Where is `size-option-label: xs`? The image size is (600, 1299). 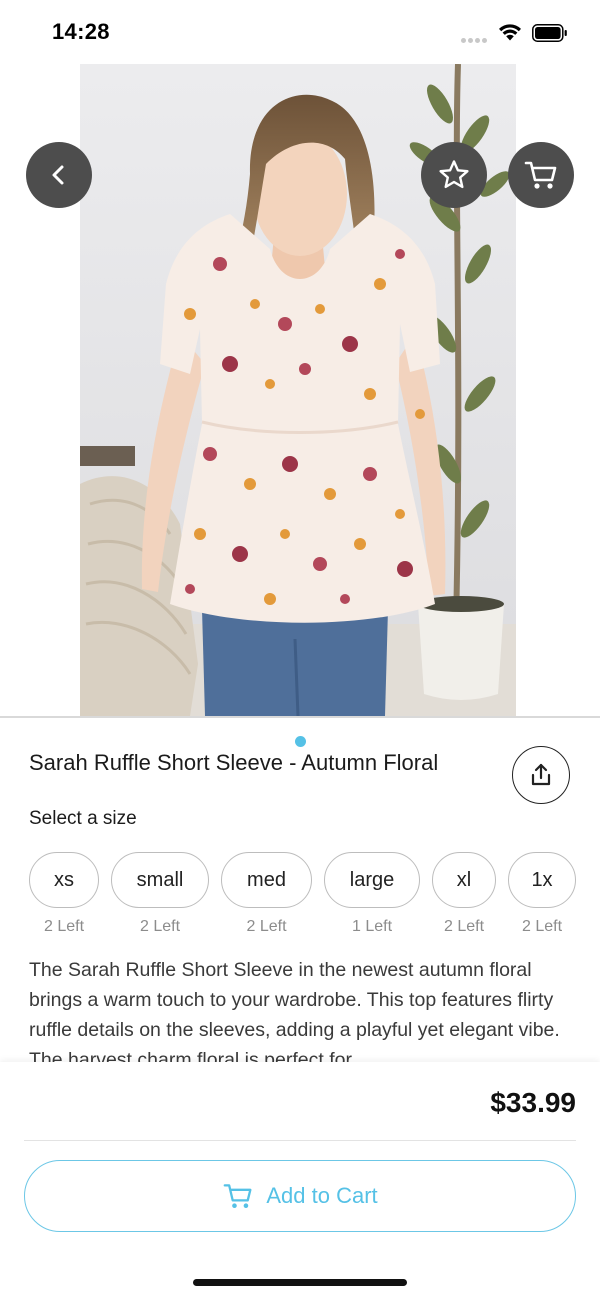
size-option-label: xs is located at coordinates (64, 879).